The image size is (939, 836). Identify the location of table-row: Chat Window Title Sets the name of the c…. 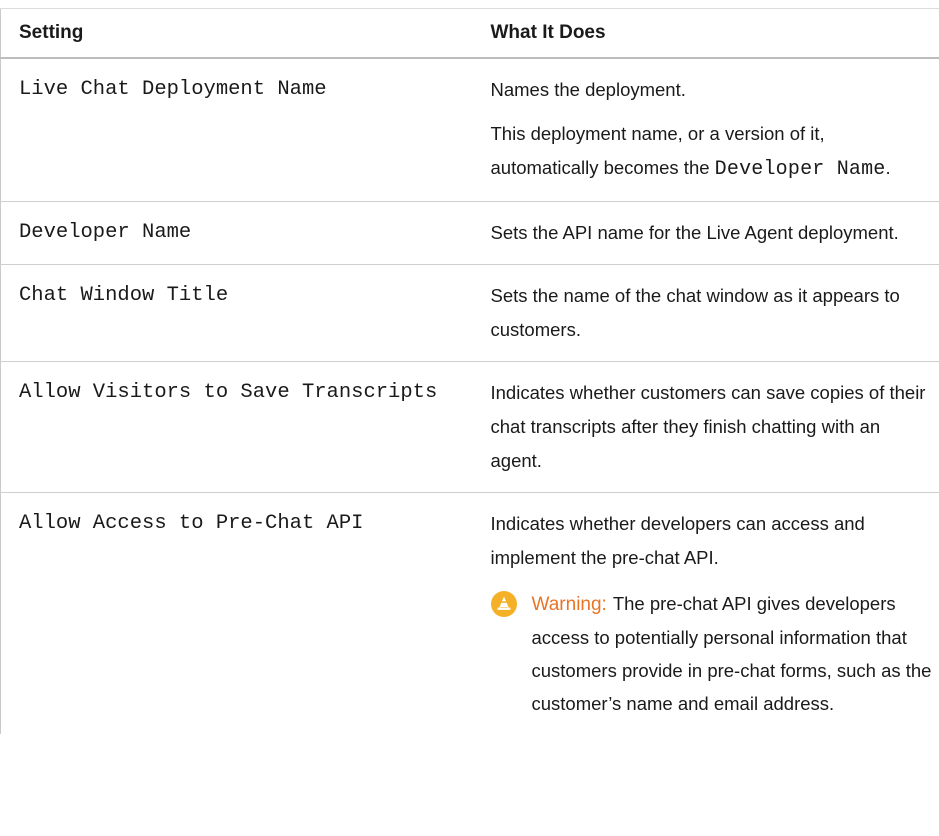
(469, 313).